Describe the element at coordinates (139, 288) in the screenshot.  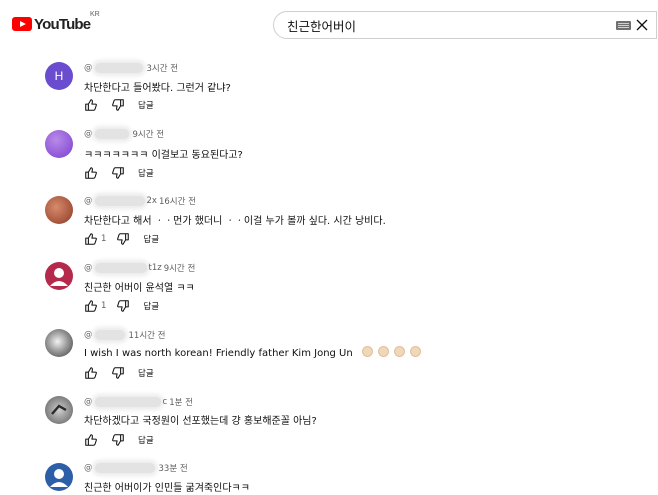
I see `comment-text: 친근한 어버이 윤석열 ㅋㅋ` at that location.